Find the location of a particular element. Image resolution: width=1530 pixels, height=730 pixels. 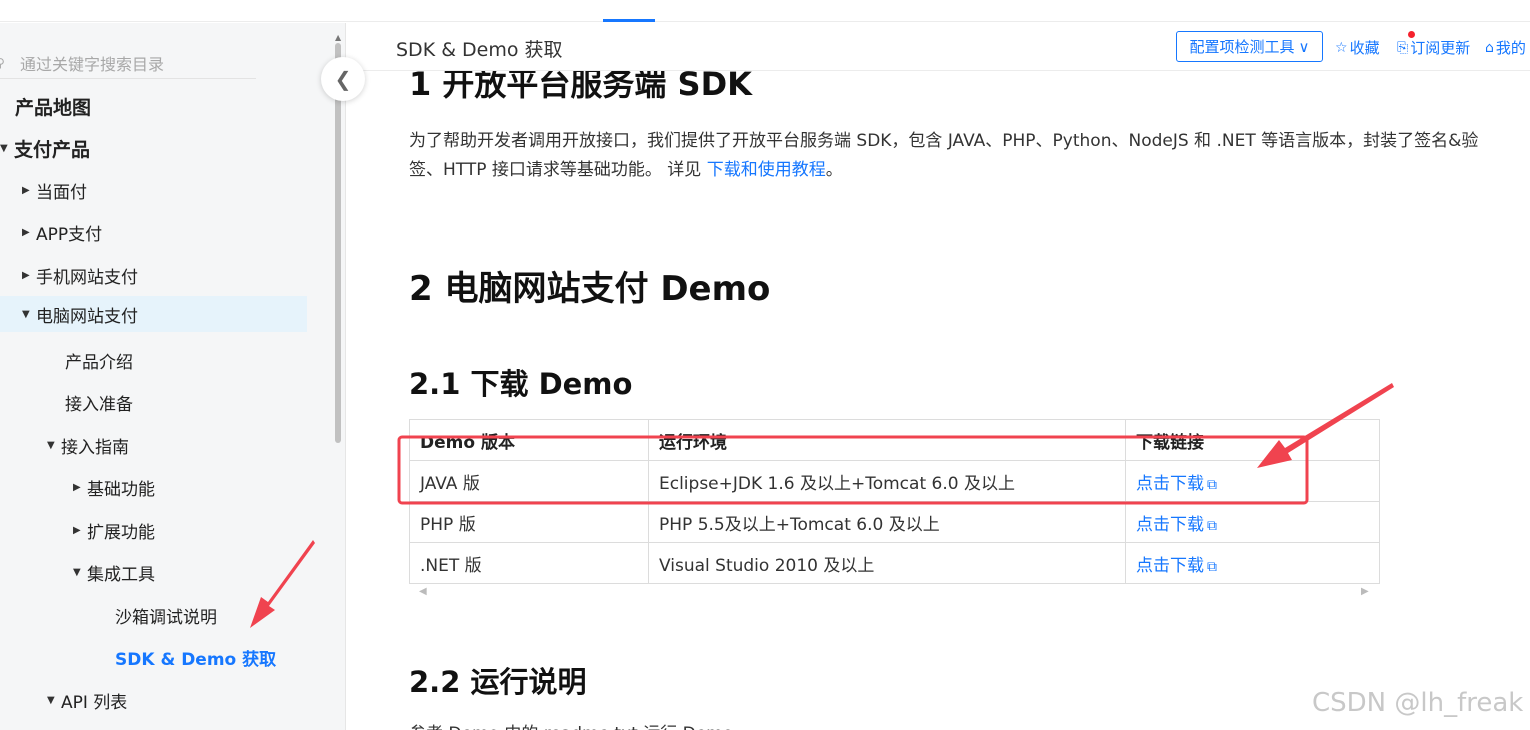

sidebar-item-label: 沙箱调试说明 is located at coordinates (166, 617).